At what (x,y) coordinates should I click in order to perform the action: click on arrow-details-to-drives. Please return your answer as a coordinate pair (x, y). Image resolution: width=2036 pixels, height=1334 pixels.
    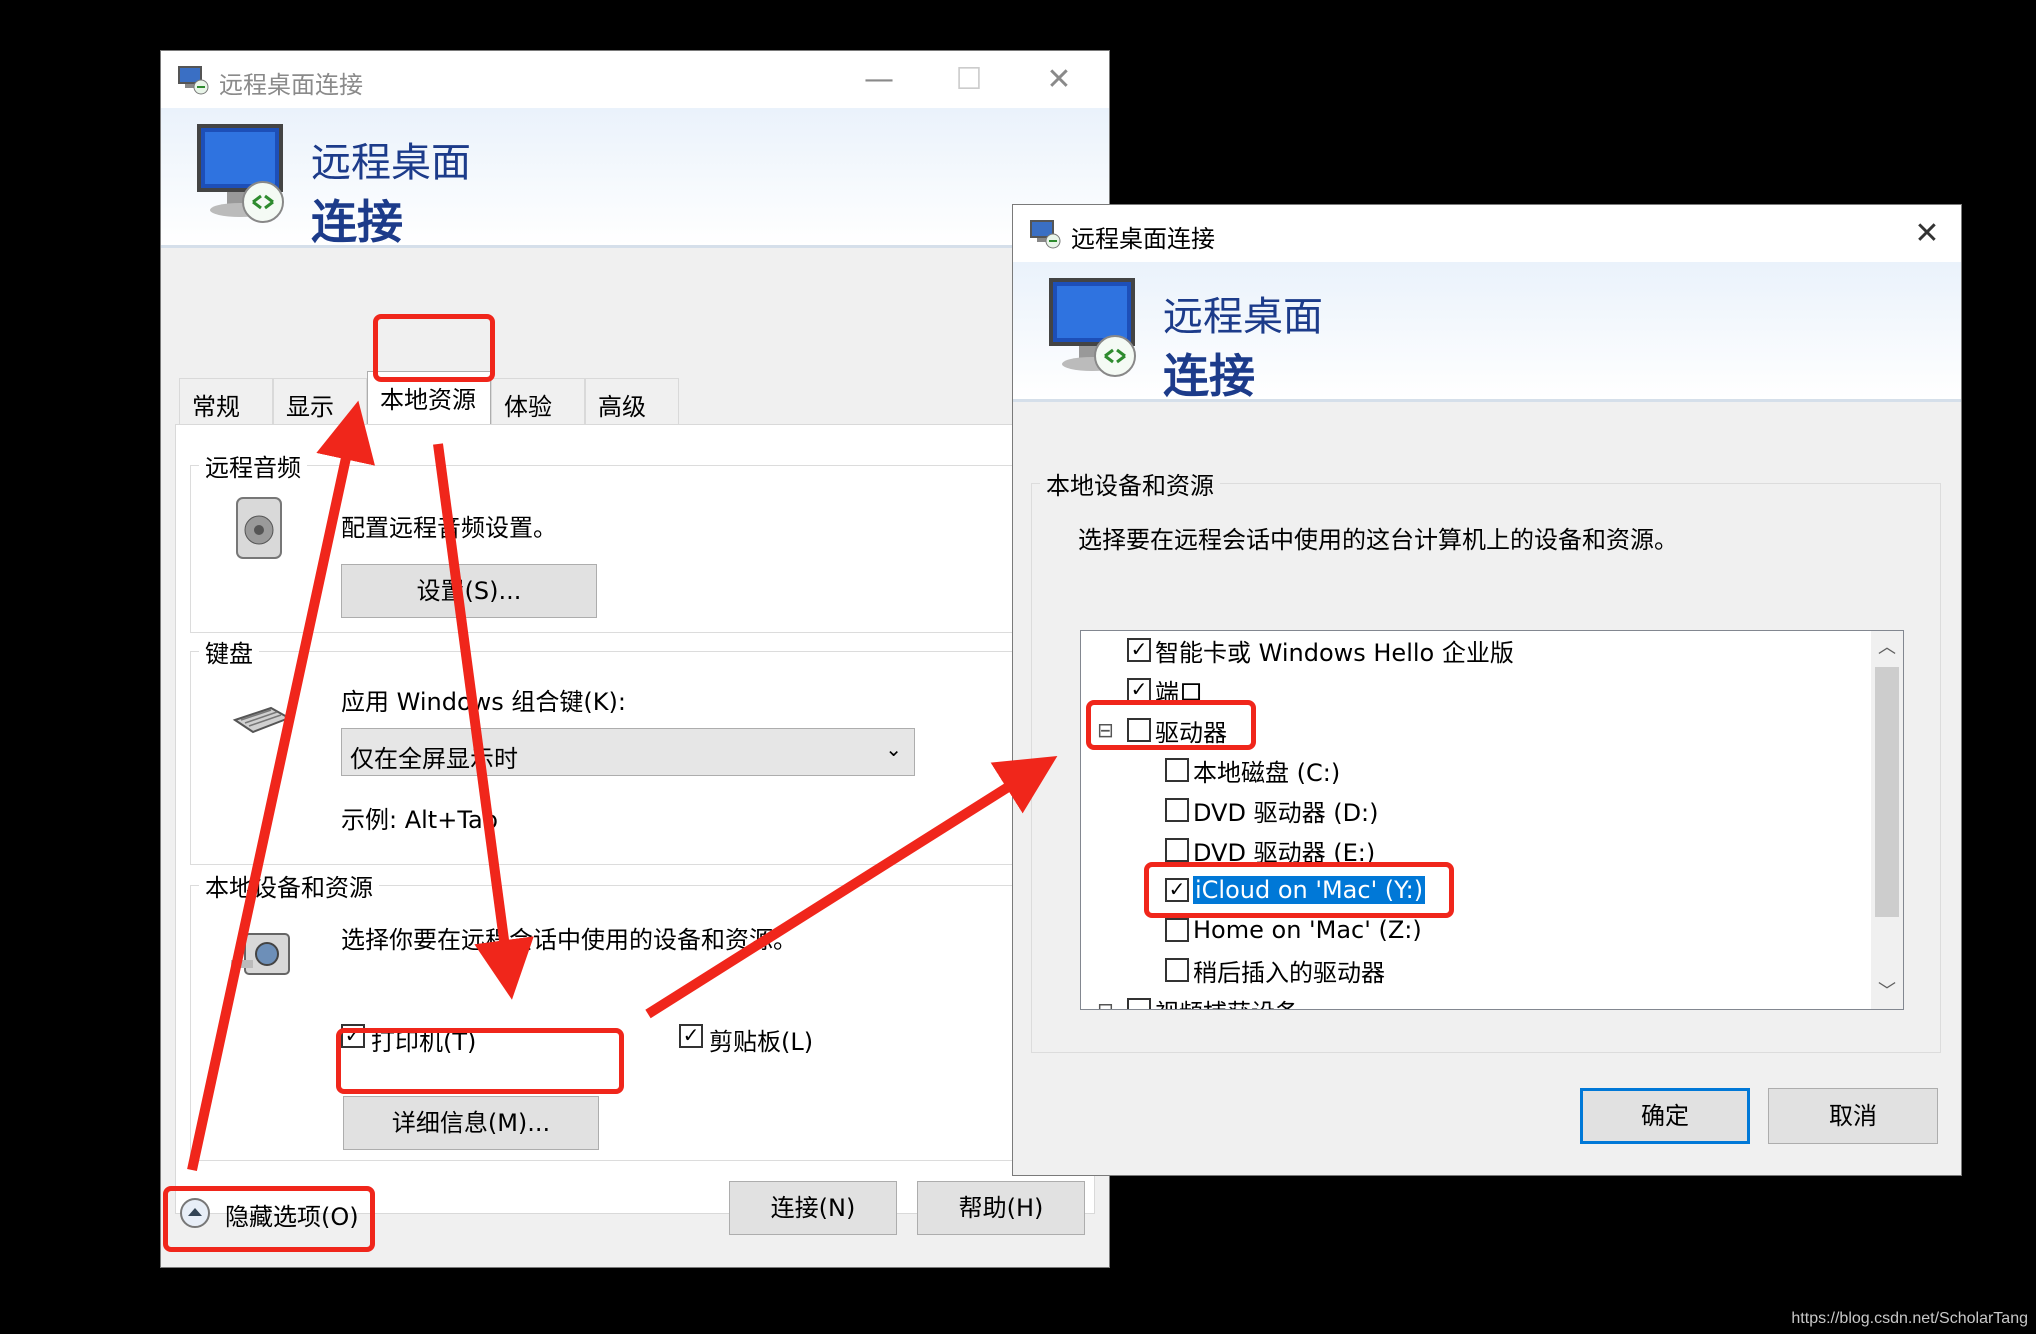
    Looking at the image, I should click on (851, 887).